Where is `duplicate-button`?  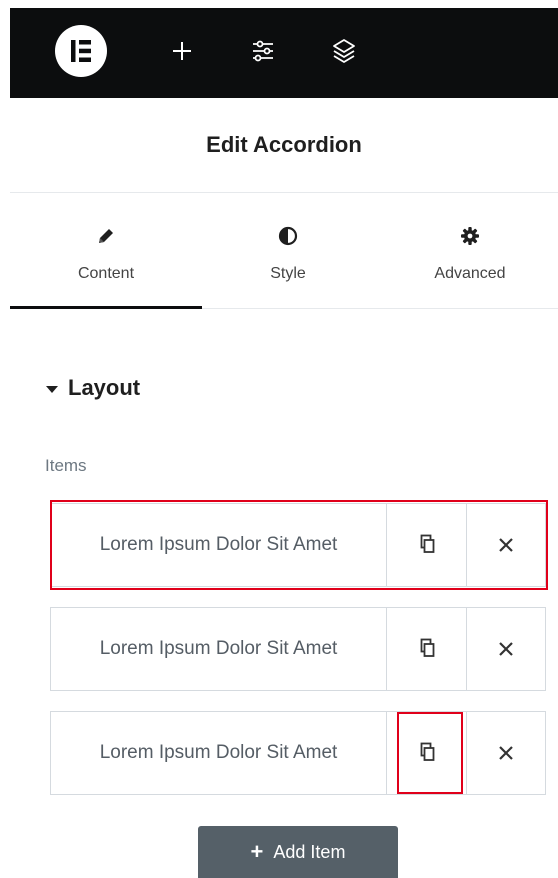 duplicate-button is located at coordinates (427, 649).